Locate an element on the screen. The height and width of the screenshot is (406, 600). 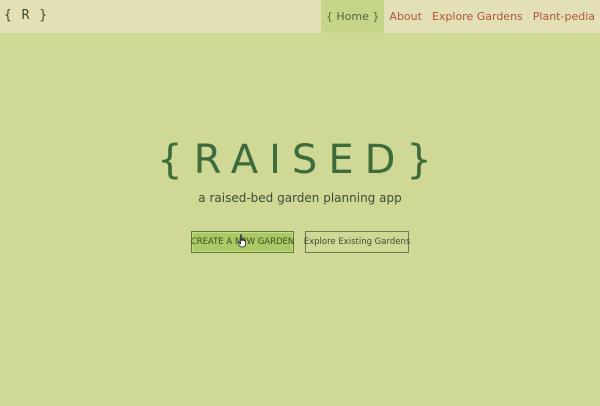
hero-subtitle: a raised-bed garden planning app is located at coordinates (300, 198).